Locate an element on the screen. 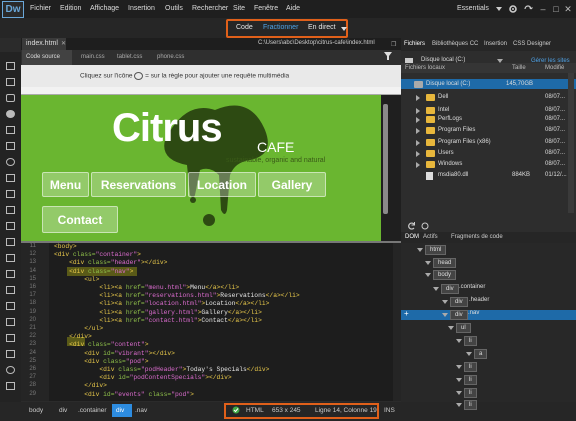  code-icon is located at coordinates (10, 98).